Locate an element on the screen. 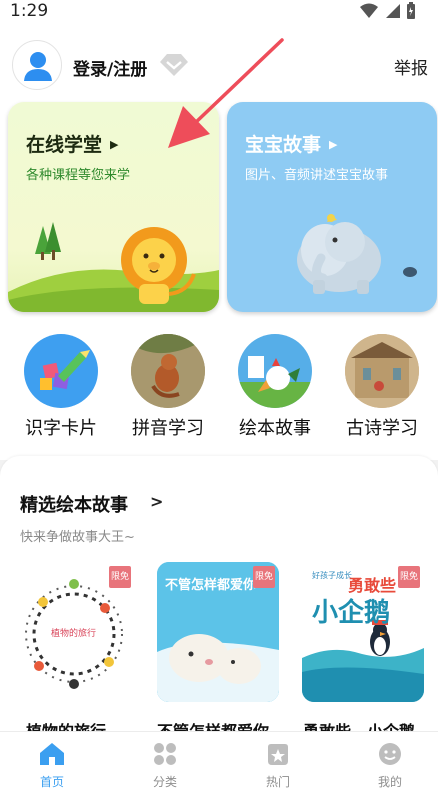 The height and width of the screenshot is (789, 438). category-ancient-poems: 古诗学习 is located at coordinates (382, 389).